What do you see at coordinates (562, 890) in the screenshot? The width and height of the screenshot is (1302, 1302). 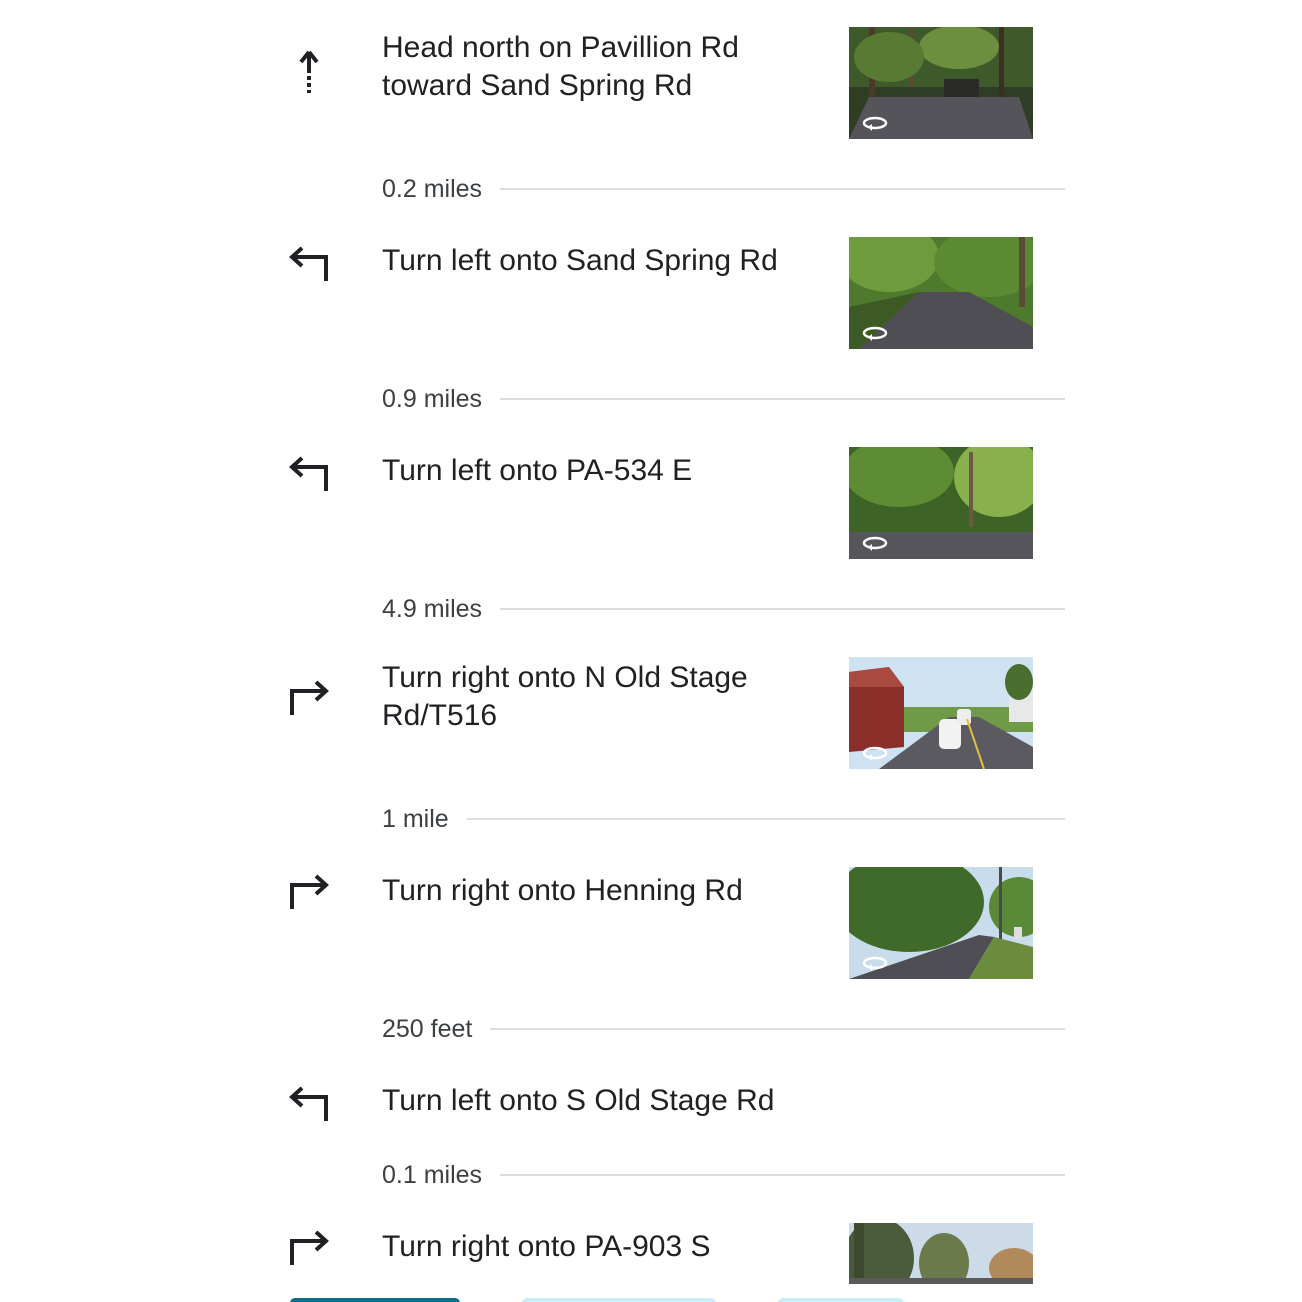 I see `step-instruction: Turn right onto Henning Rd` at bounding box center [562, 890].